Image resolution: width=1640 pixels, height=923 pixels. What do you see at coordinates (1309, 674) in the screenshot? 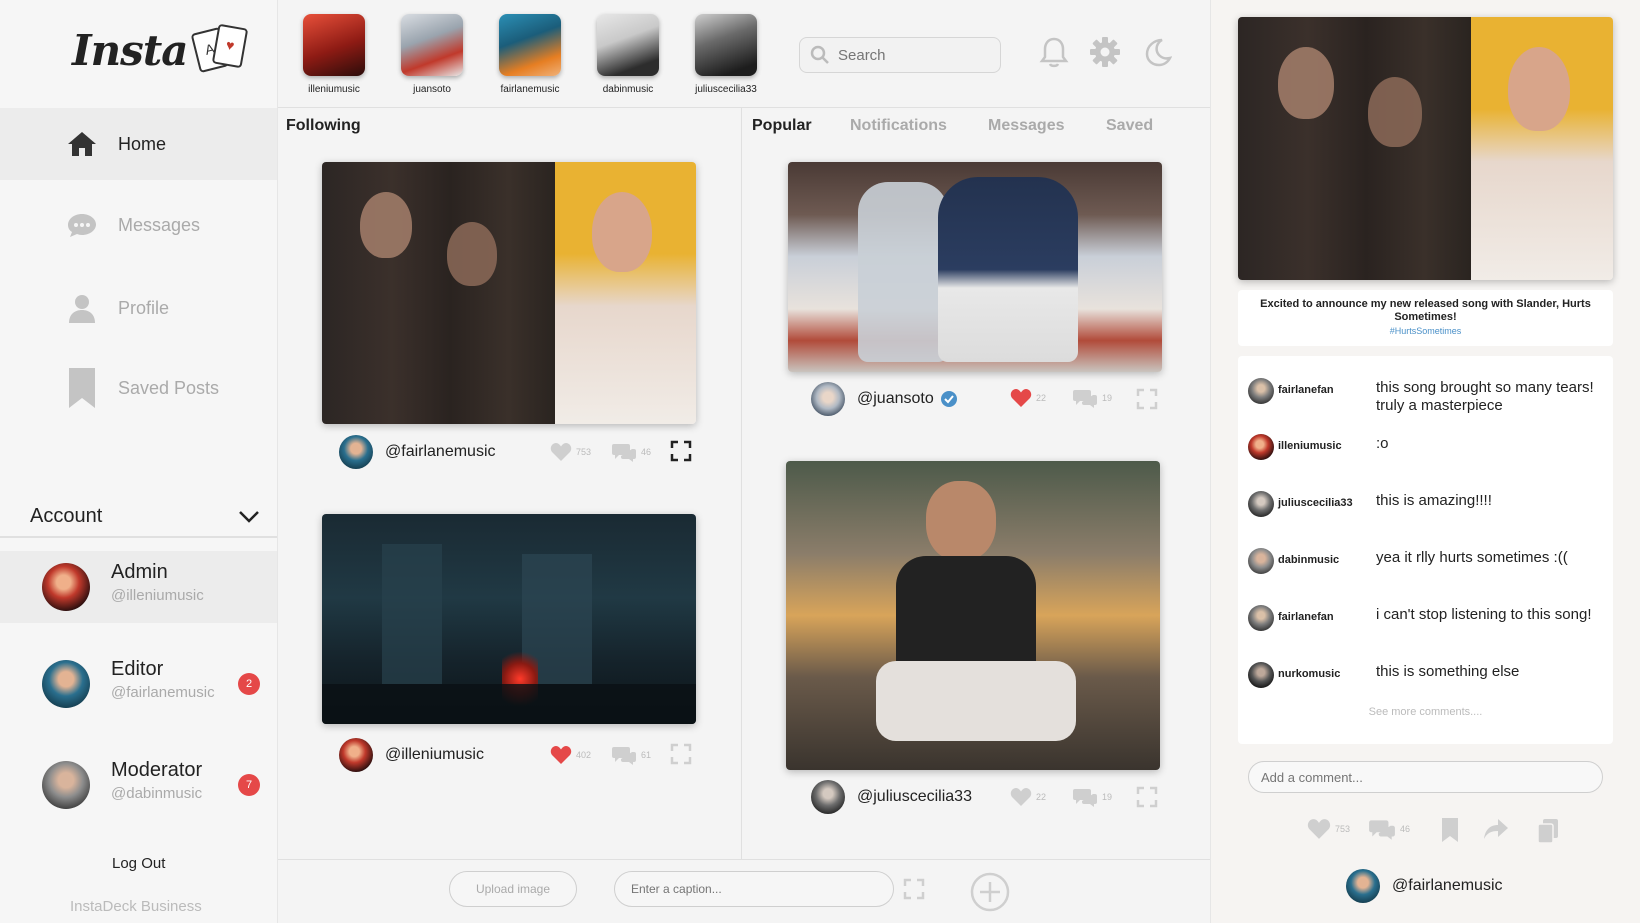
I see `comment-user: nurkomusic` at bounding box center [1309, 674].